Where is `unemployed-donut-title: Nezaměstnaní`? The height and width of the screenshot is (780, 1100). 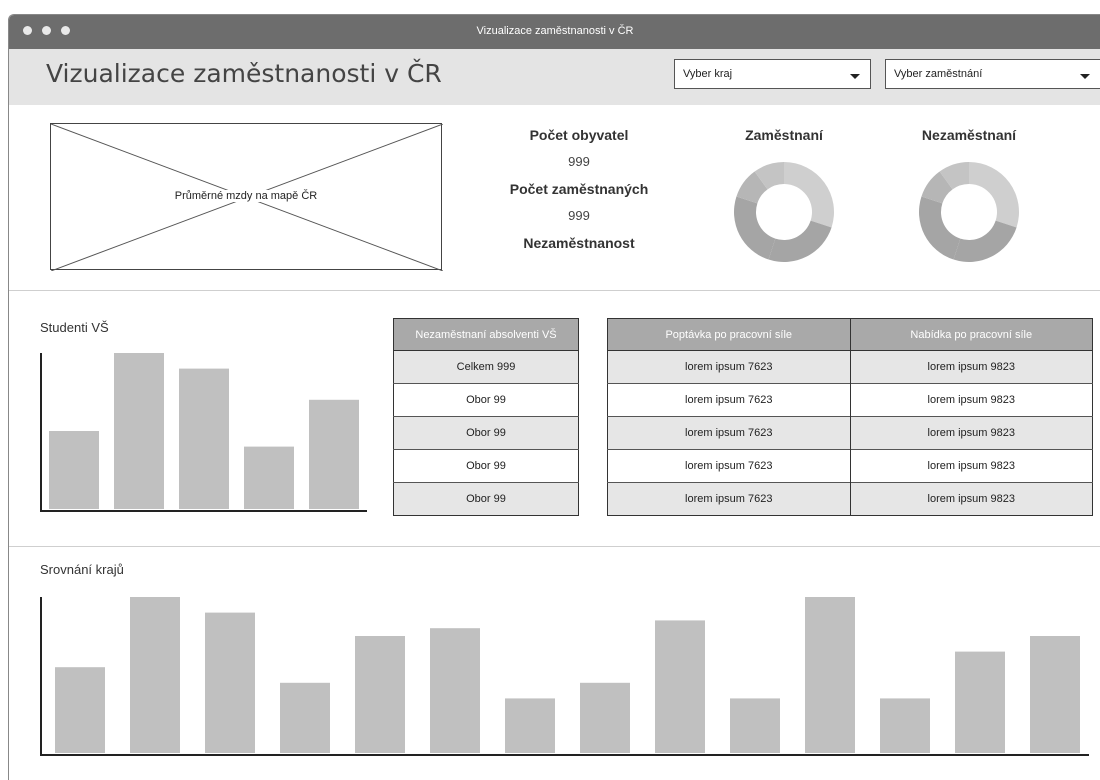
unemployed-donut-title: Nezaměstnaní is located at coordinates (969, 135).